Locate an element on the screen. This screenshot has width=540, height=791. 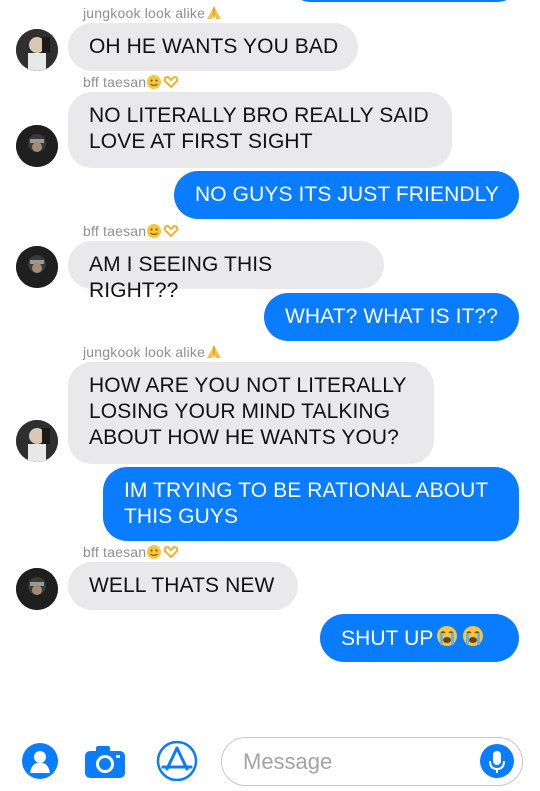
message-bubble-incoming: AM I SEEING THIS RIGHT?? is located at coordinates (226, 271).